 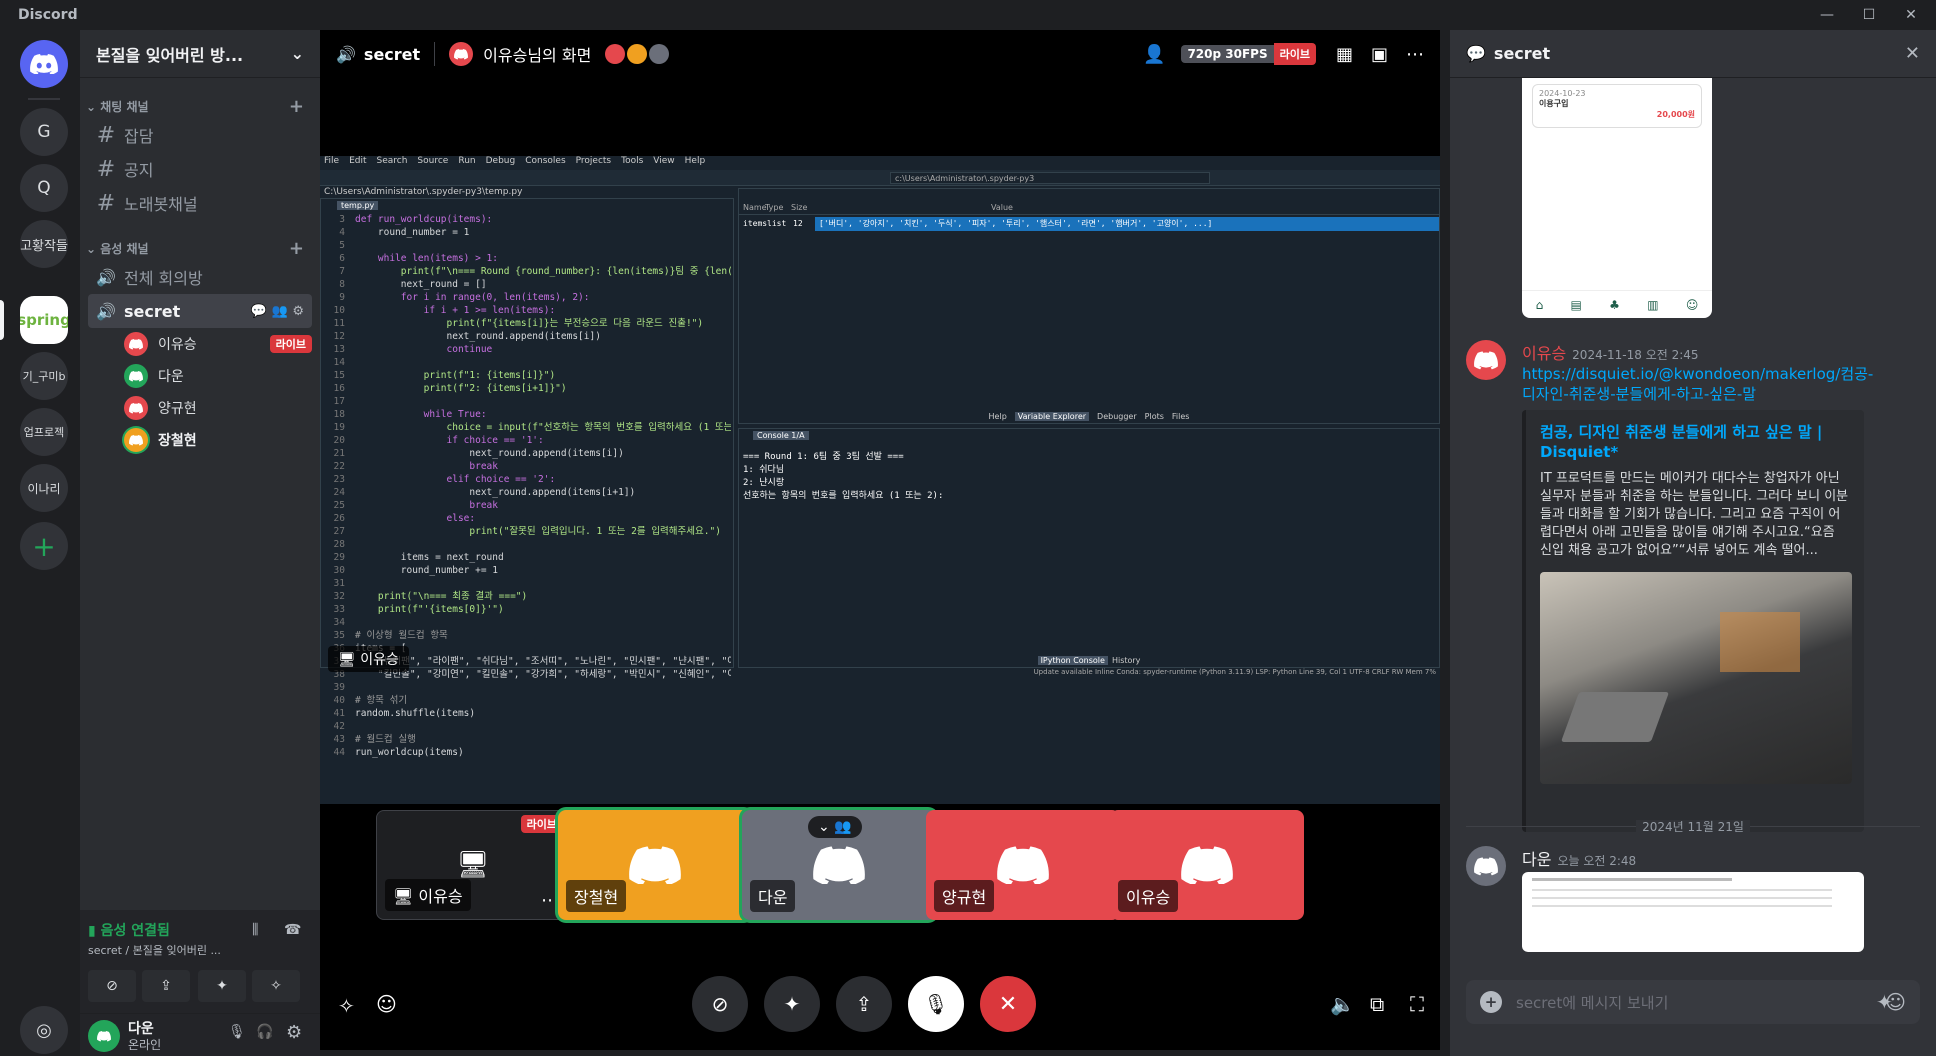 What do you see at coordinates (218, 408) in the screenshot?
I see `voice-user: 양규현` at bounding box center [218, 408].